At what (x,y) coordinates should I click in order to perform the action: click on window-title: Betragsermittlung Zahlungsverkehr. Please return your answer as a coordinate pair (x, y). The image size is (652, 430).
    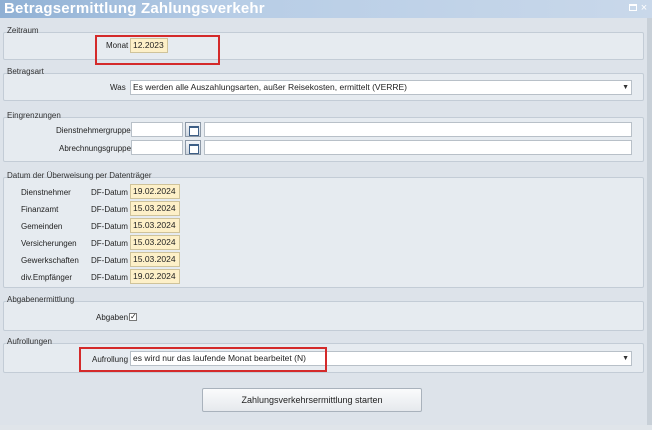
    Looking at the image, I should click on (134, 8).